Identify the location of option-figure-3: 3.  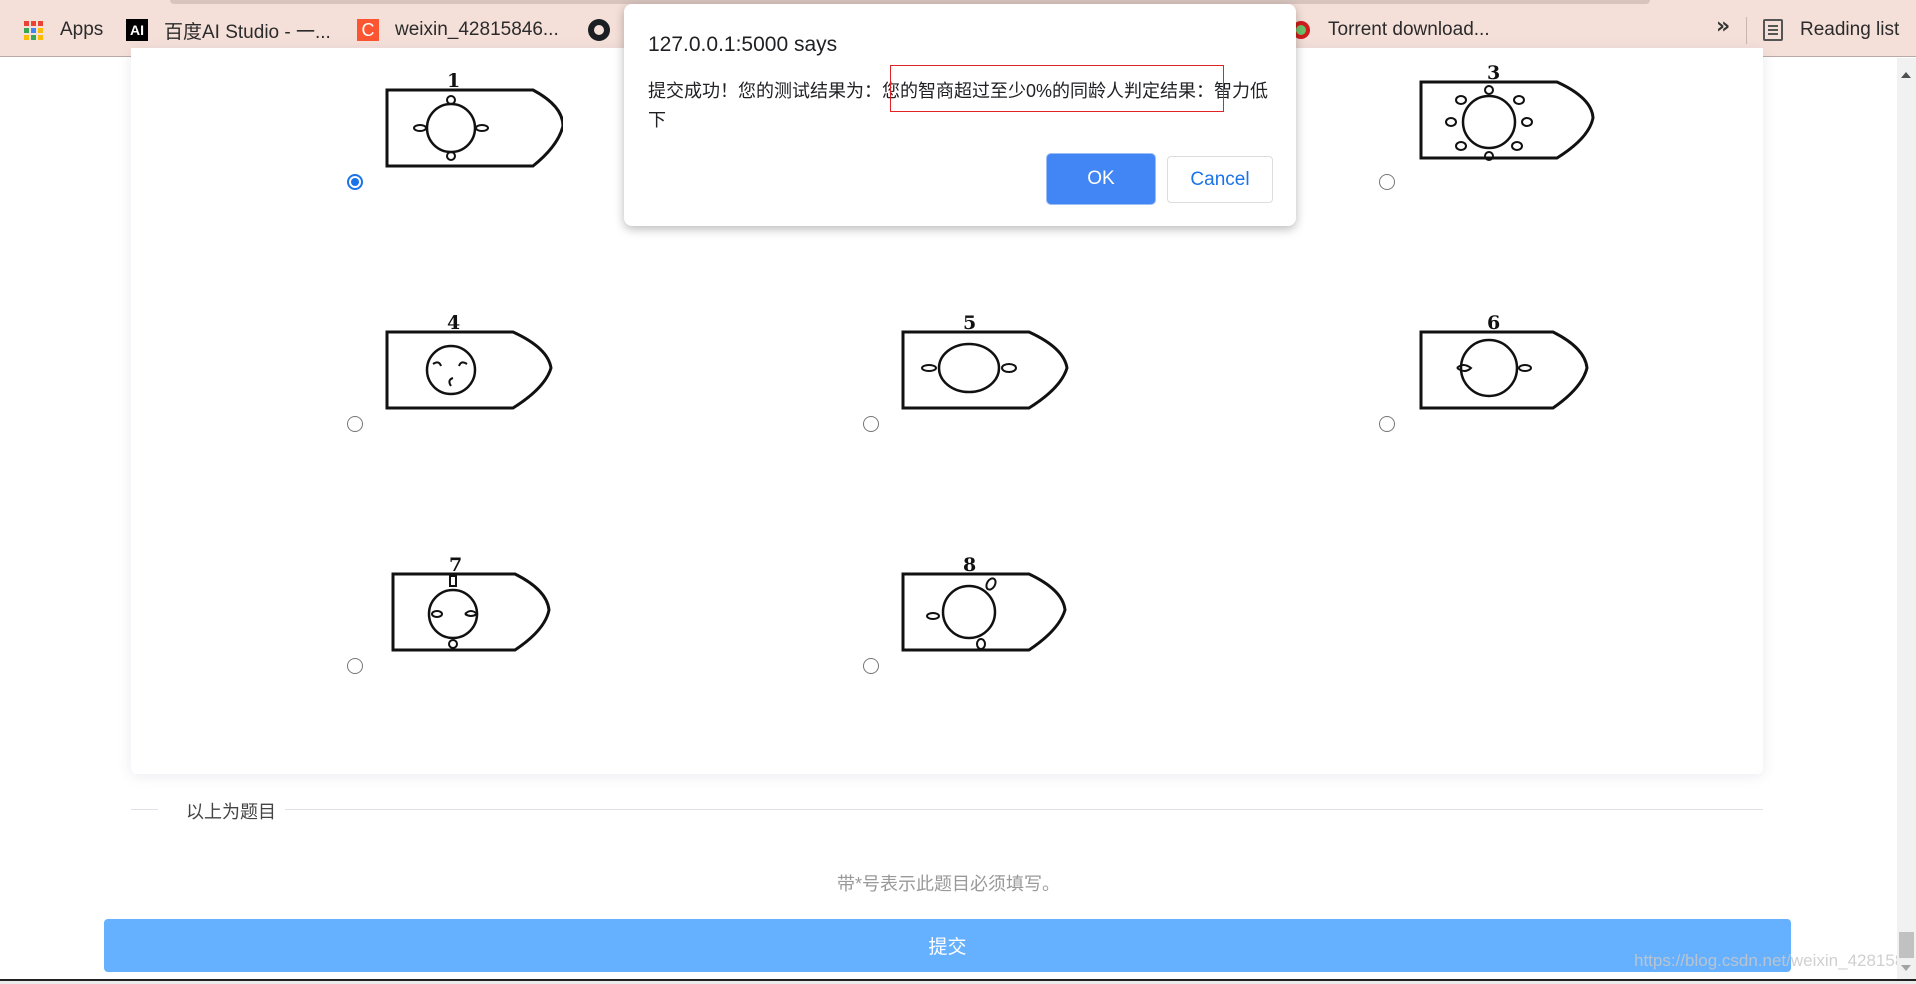
(1512, 121).